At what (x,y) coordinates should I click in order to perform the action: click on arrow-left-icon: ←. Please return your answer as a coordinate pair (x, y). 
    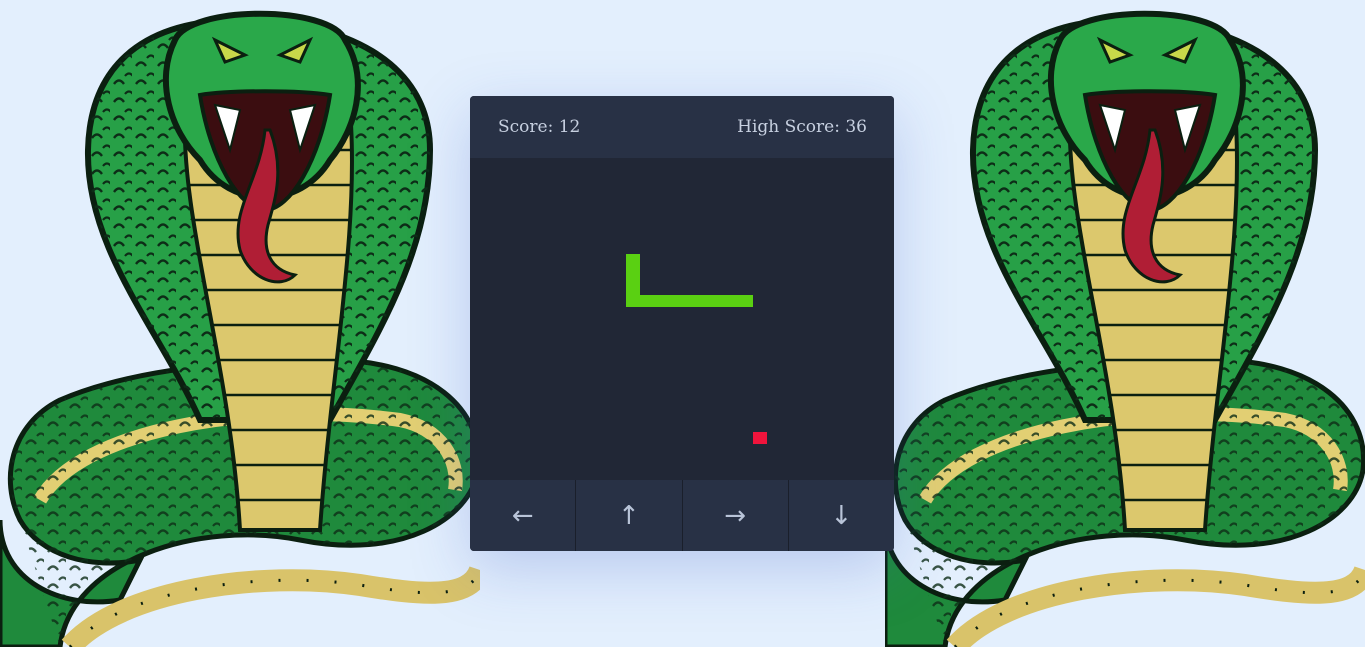
    Looking at the image, I should click on (522, 515).